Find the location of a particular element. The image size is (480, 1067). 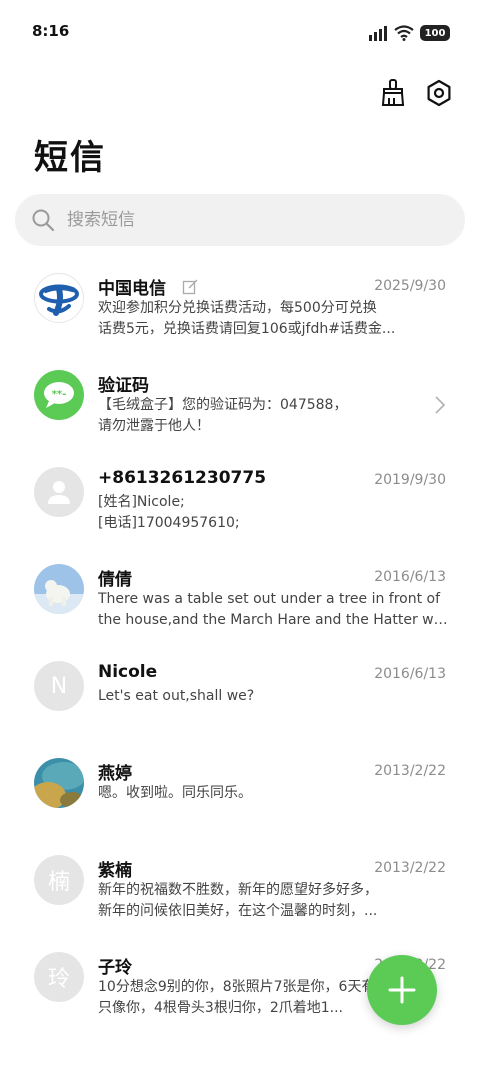

preview-line: Let's eat out,shall we? is located at coordinates (176, 696).